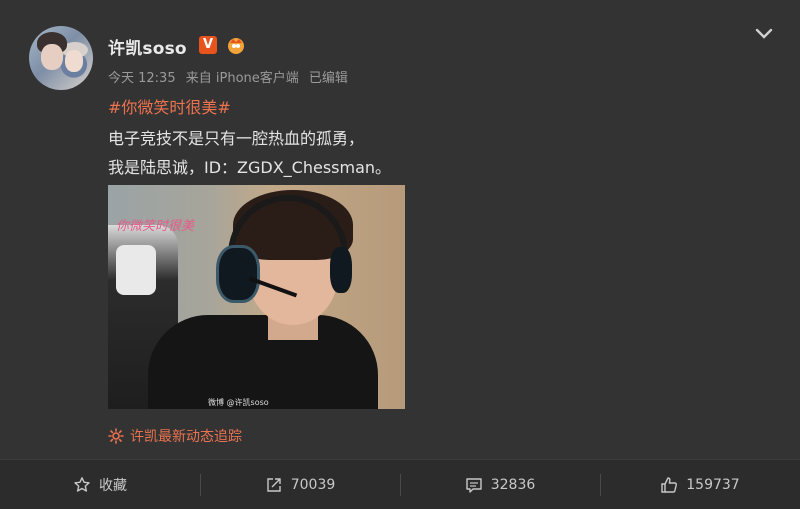 This screenshot has height=509, width=800. Describe the element at coordinates (113, 485) in the screenshot. I see `favorite-label: 收藏` at that location.